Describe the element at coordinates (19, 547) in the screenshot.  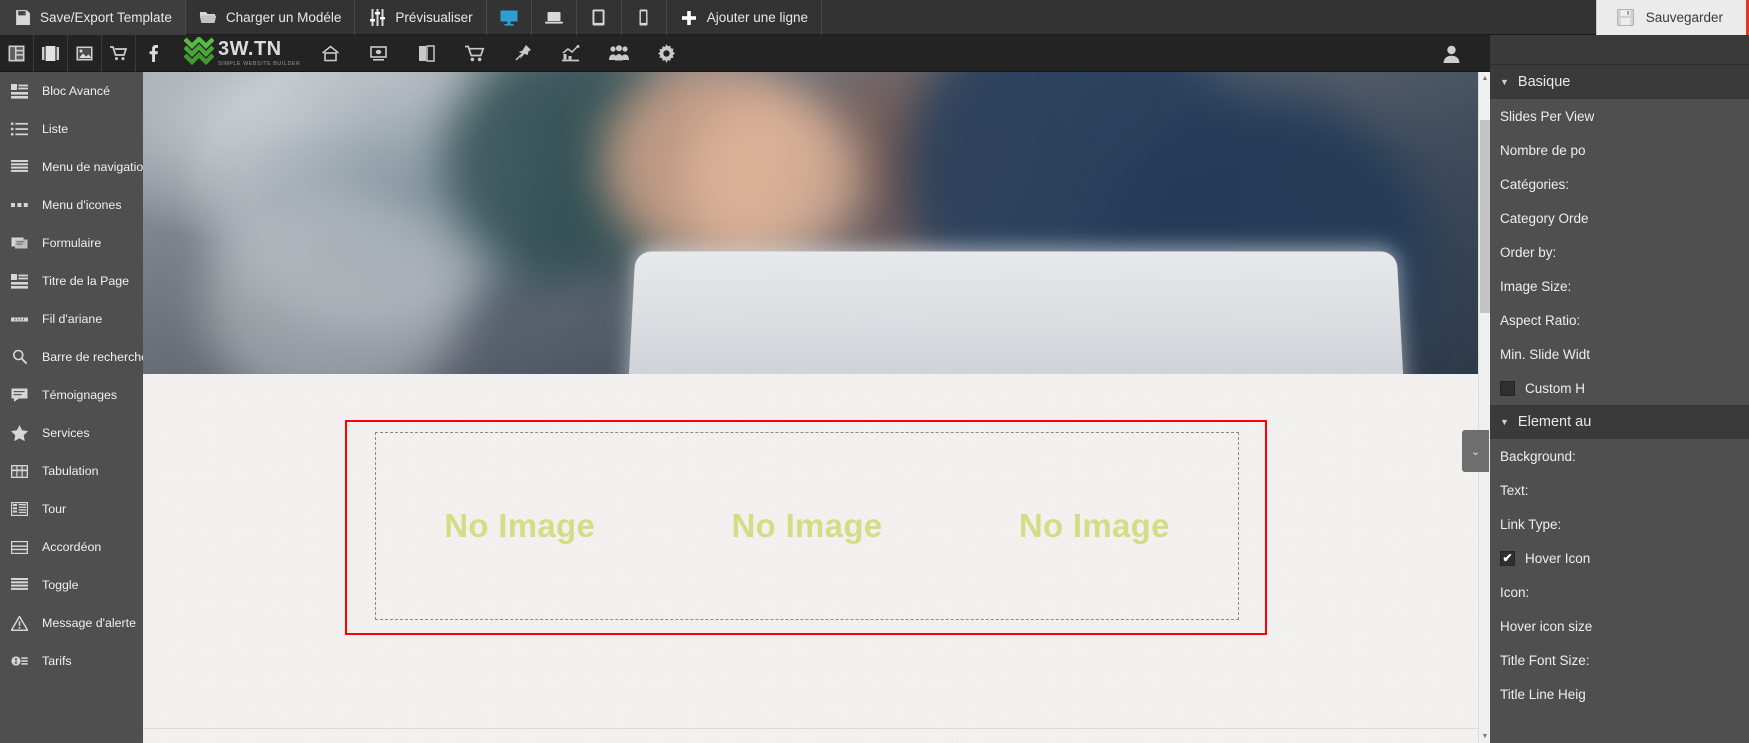
I see `accordion-icon` at that location.